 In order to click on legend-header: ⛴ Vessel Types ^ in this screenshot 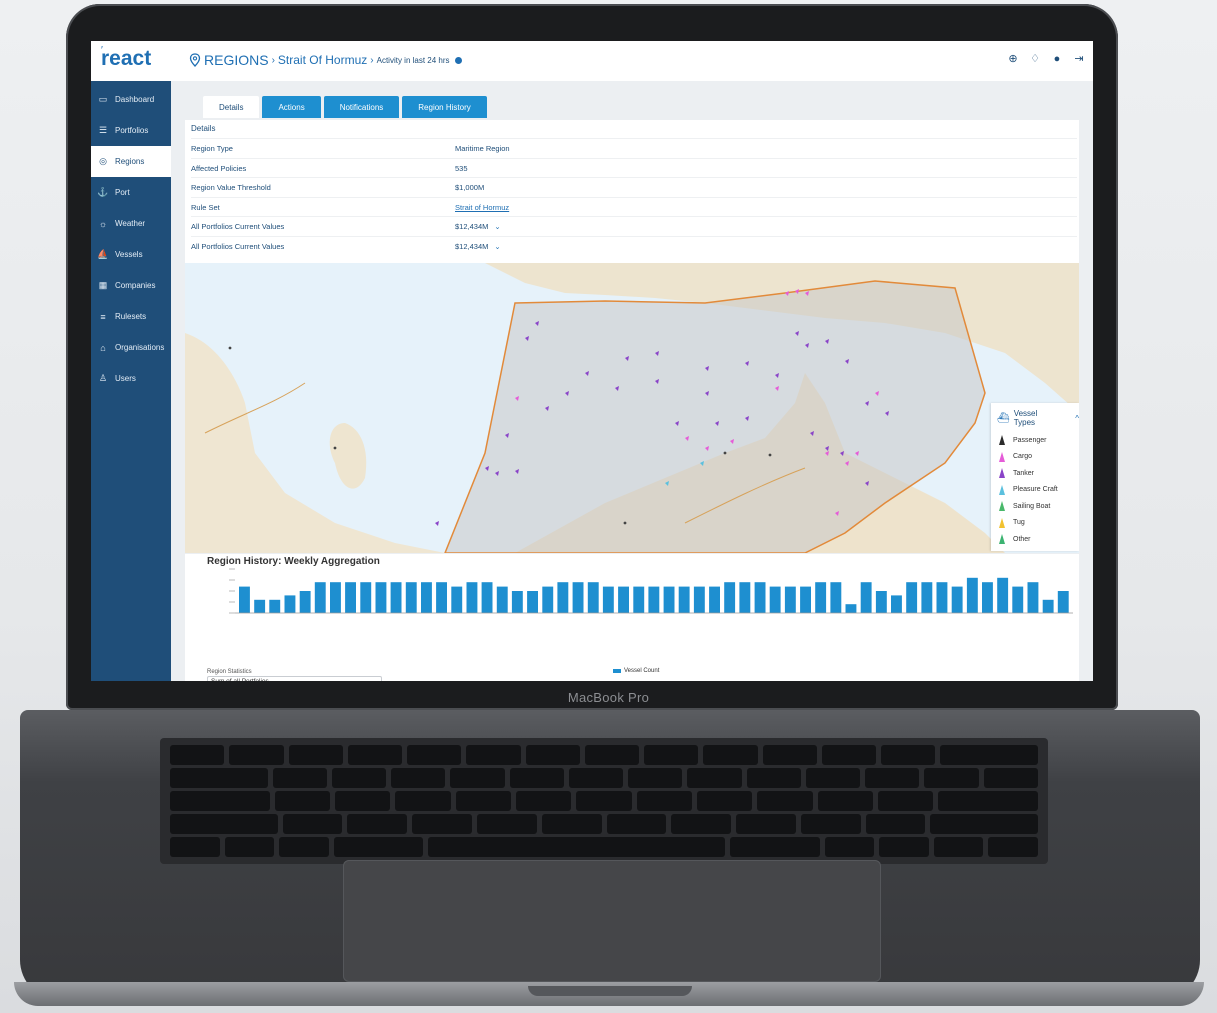, I will do `click(1038, 418)`.